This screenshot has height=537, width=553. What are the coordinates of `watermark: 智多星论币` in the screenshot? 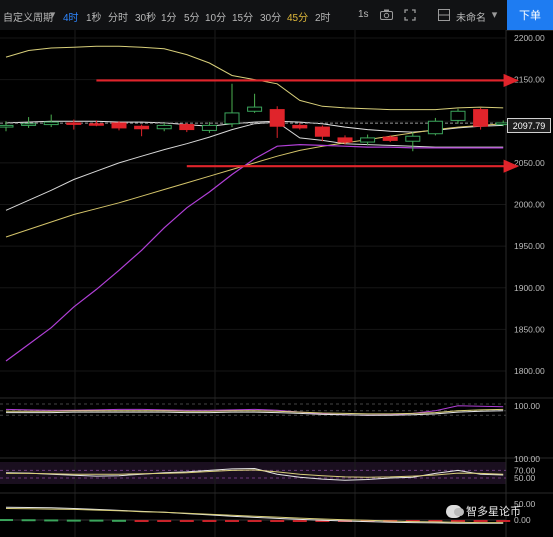 It's located at (483, 511).